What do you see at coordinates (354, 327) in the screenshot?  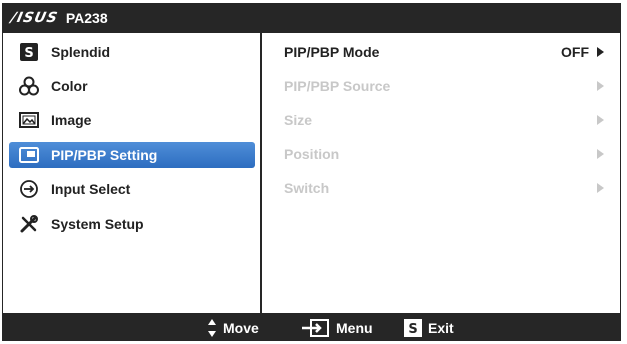 I see `menu-label: Menu` at bounding box center [354, 327].